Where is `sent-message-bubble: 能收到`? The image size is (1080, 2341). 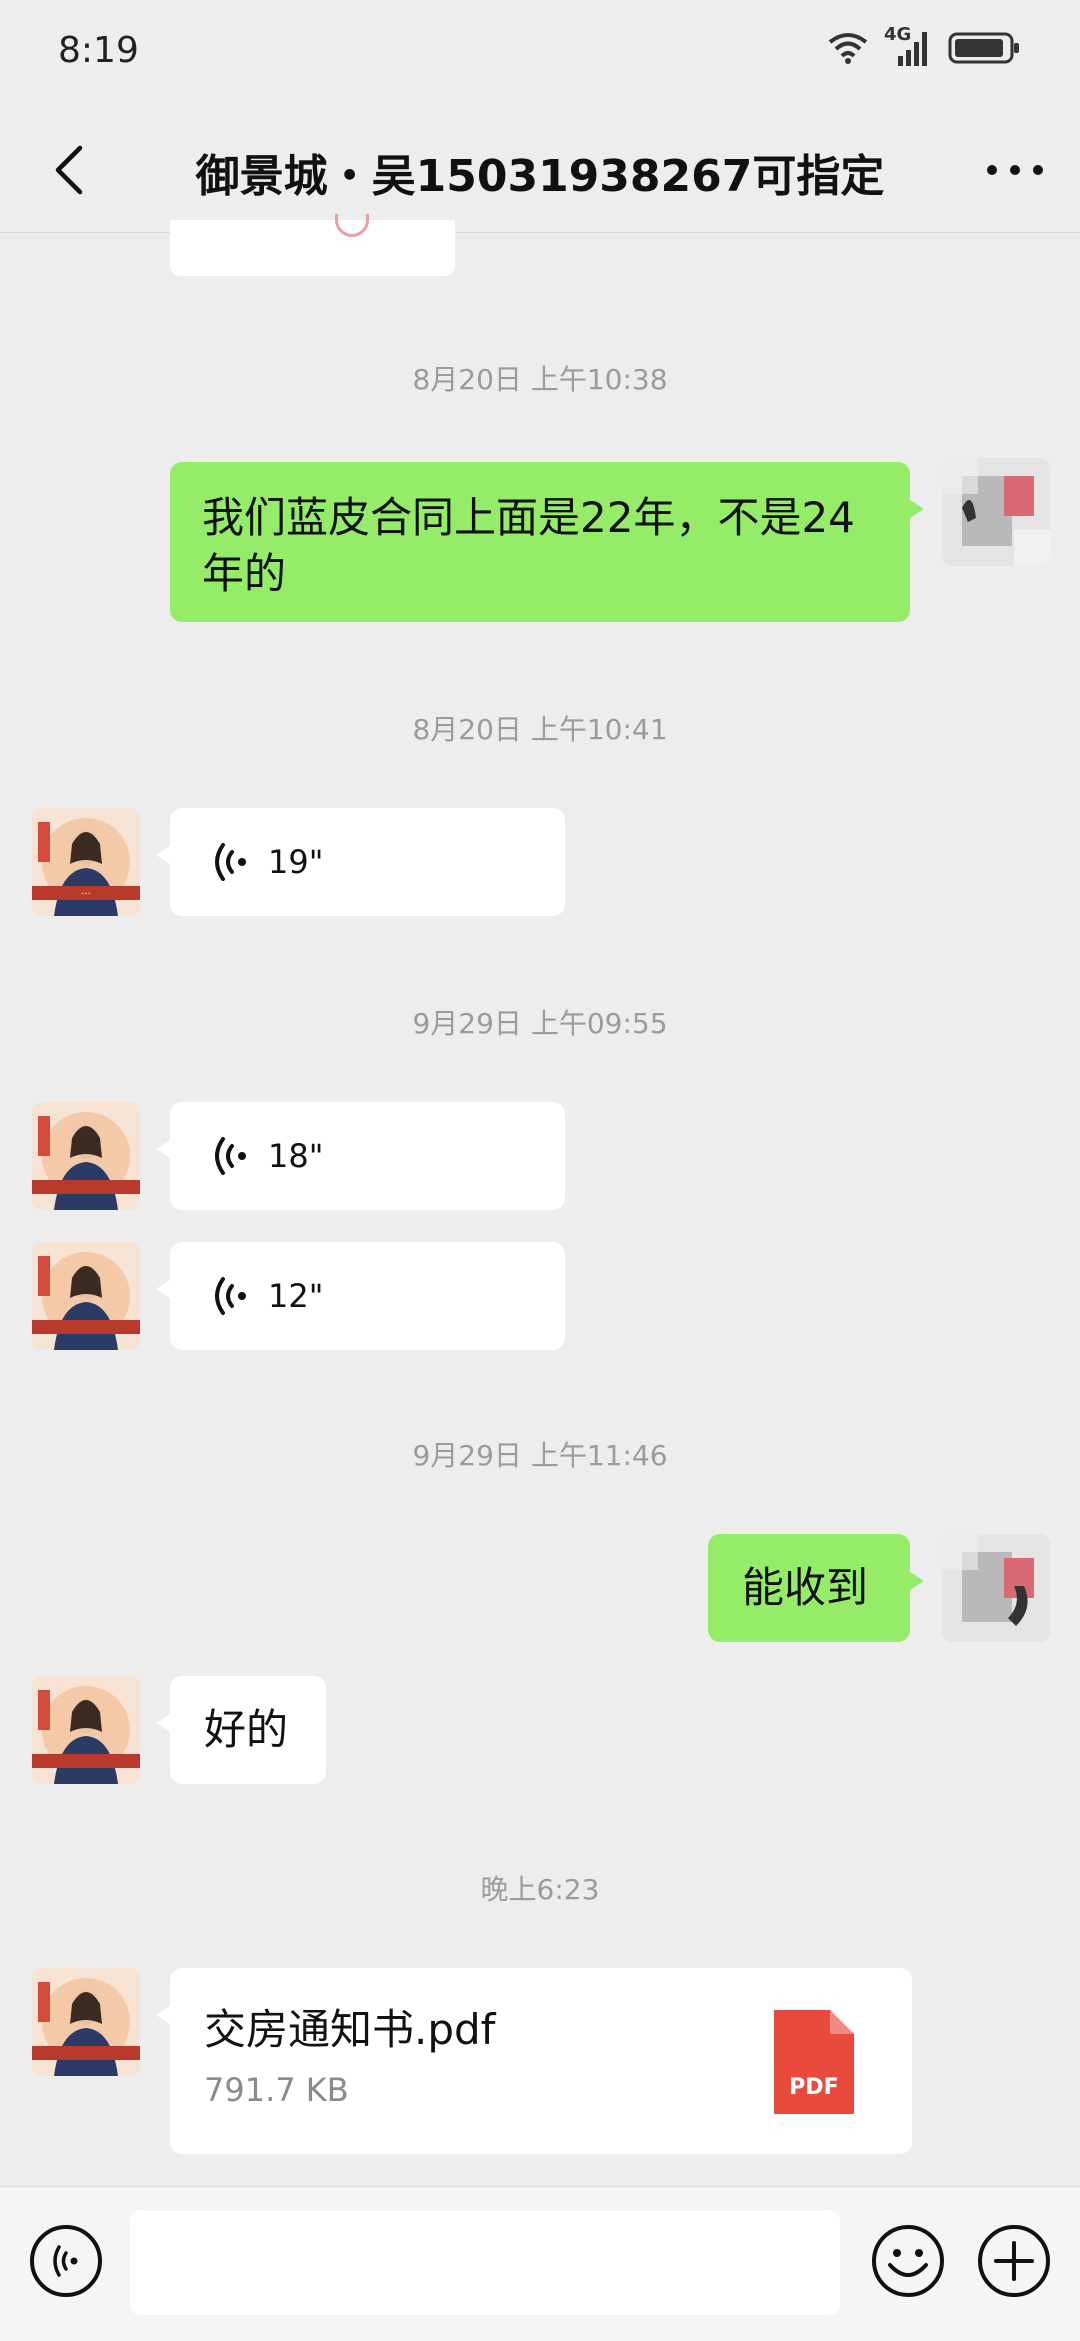
sent-message-bubble: 能收到 is located at coordinates (816, 1588).